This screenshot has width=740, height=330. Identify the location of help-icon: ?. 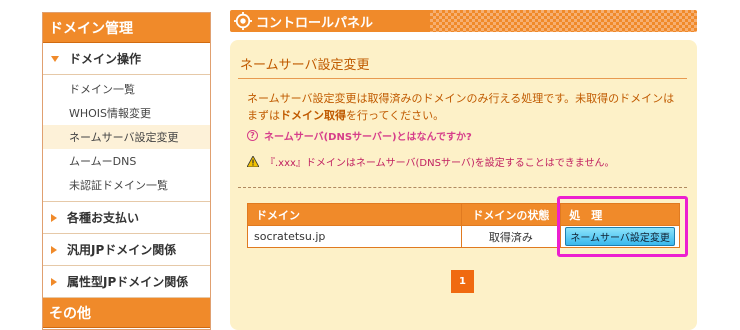
(252, 135).